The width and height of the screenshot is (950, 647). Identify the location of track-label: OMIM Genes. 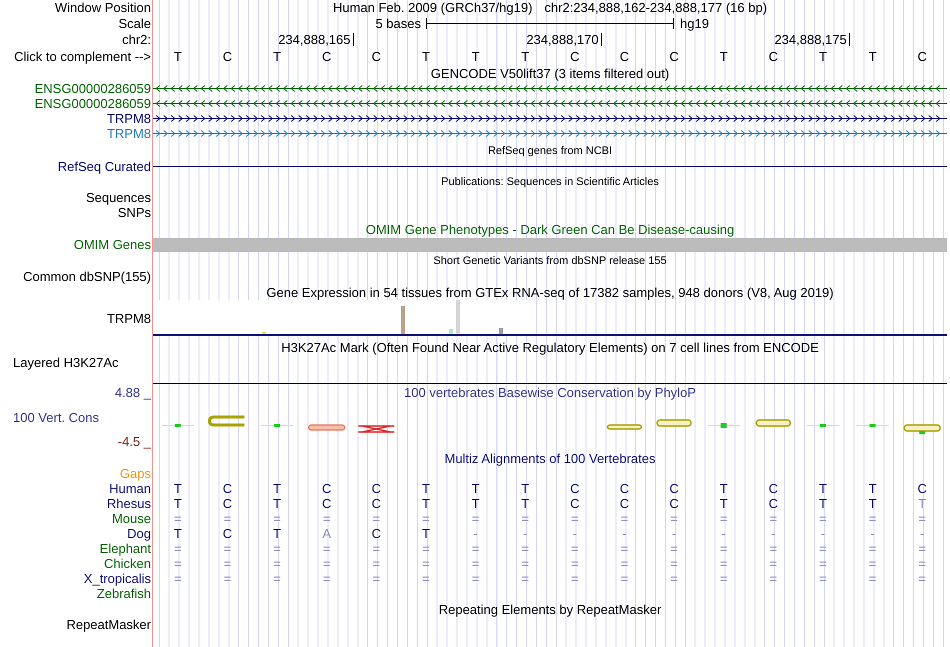
(112, 244).